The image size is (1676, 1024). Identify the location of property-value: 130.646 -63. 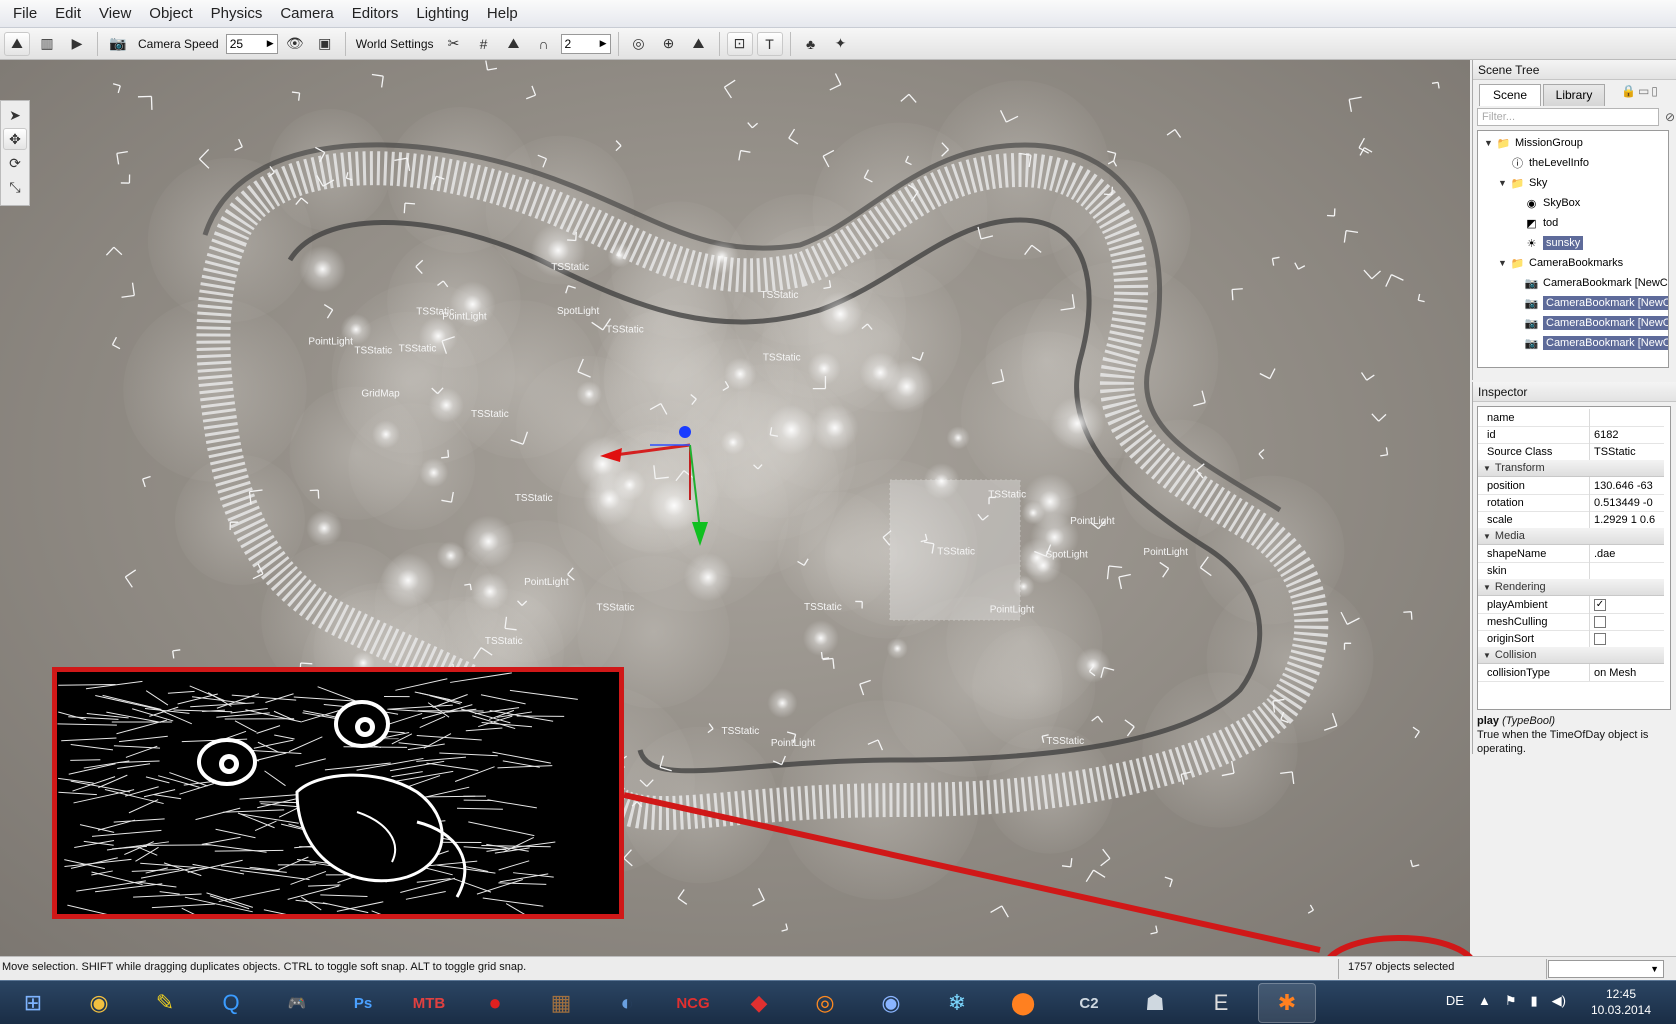
(1627, 486).